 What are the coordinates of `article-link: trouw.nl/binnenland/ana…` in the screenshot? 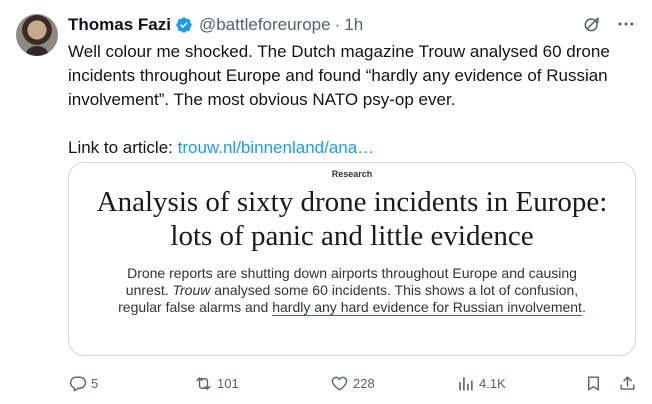 It's located at (276, 147).